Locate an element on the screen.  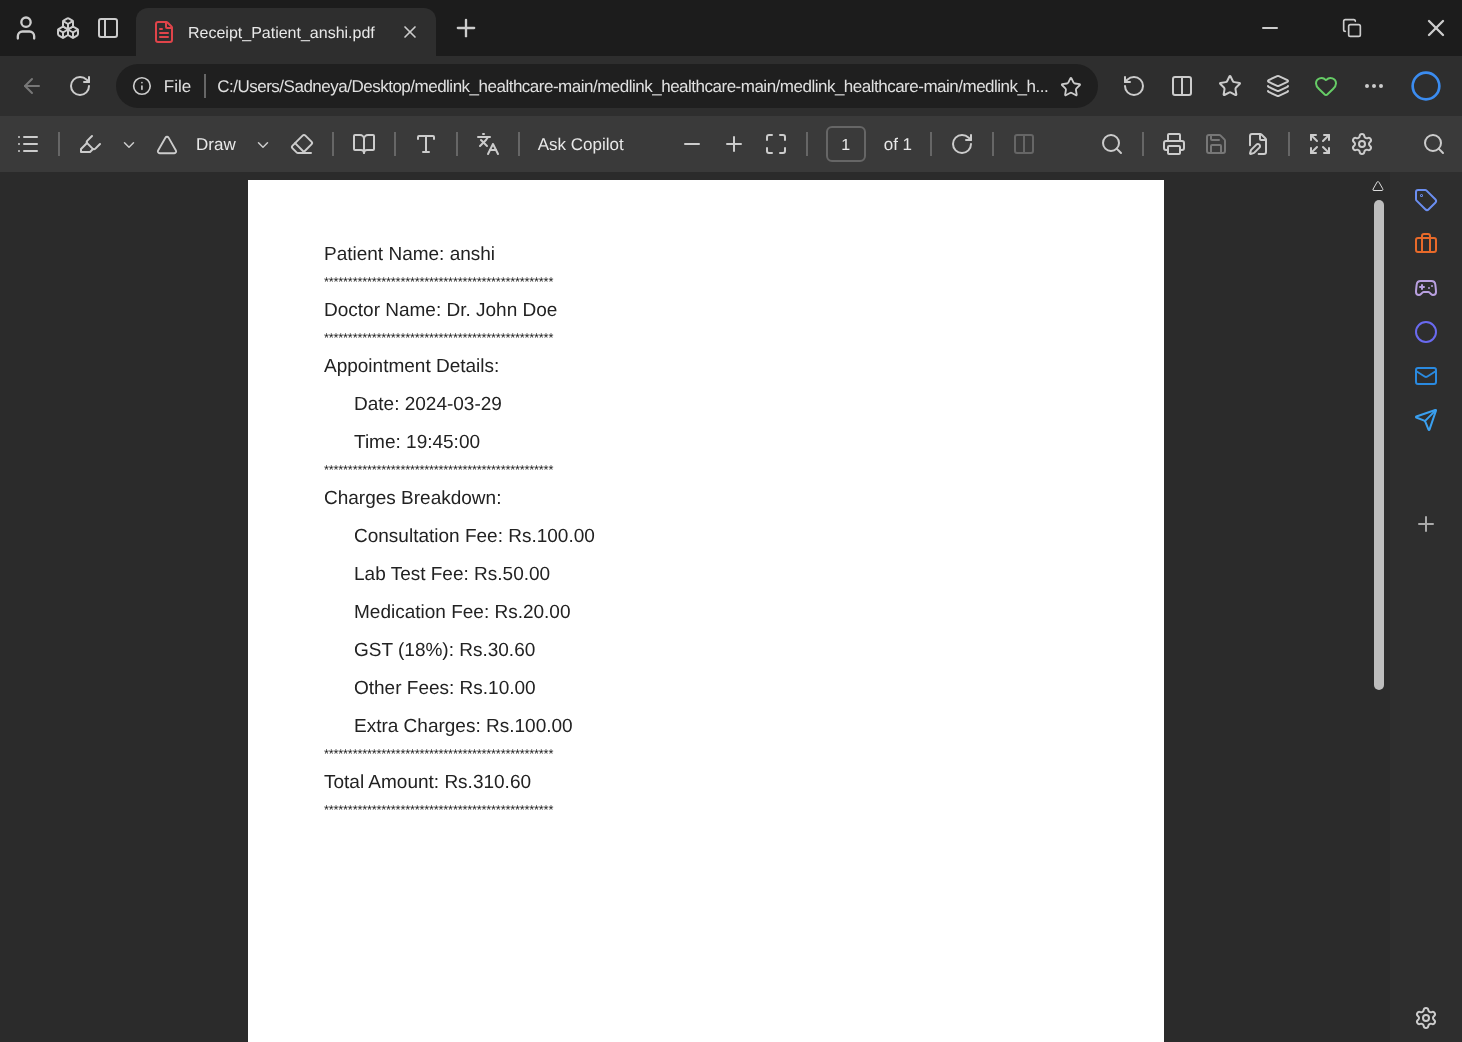
profile-icon is located at coordinates (26, 28).